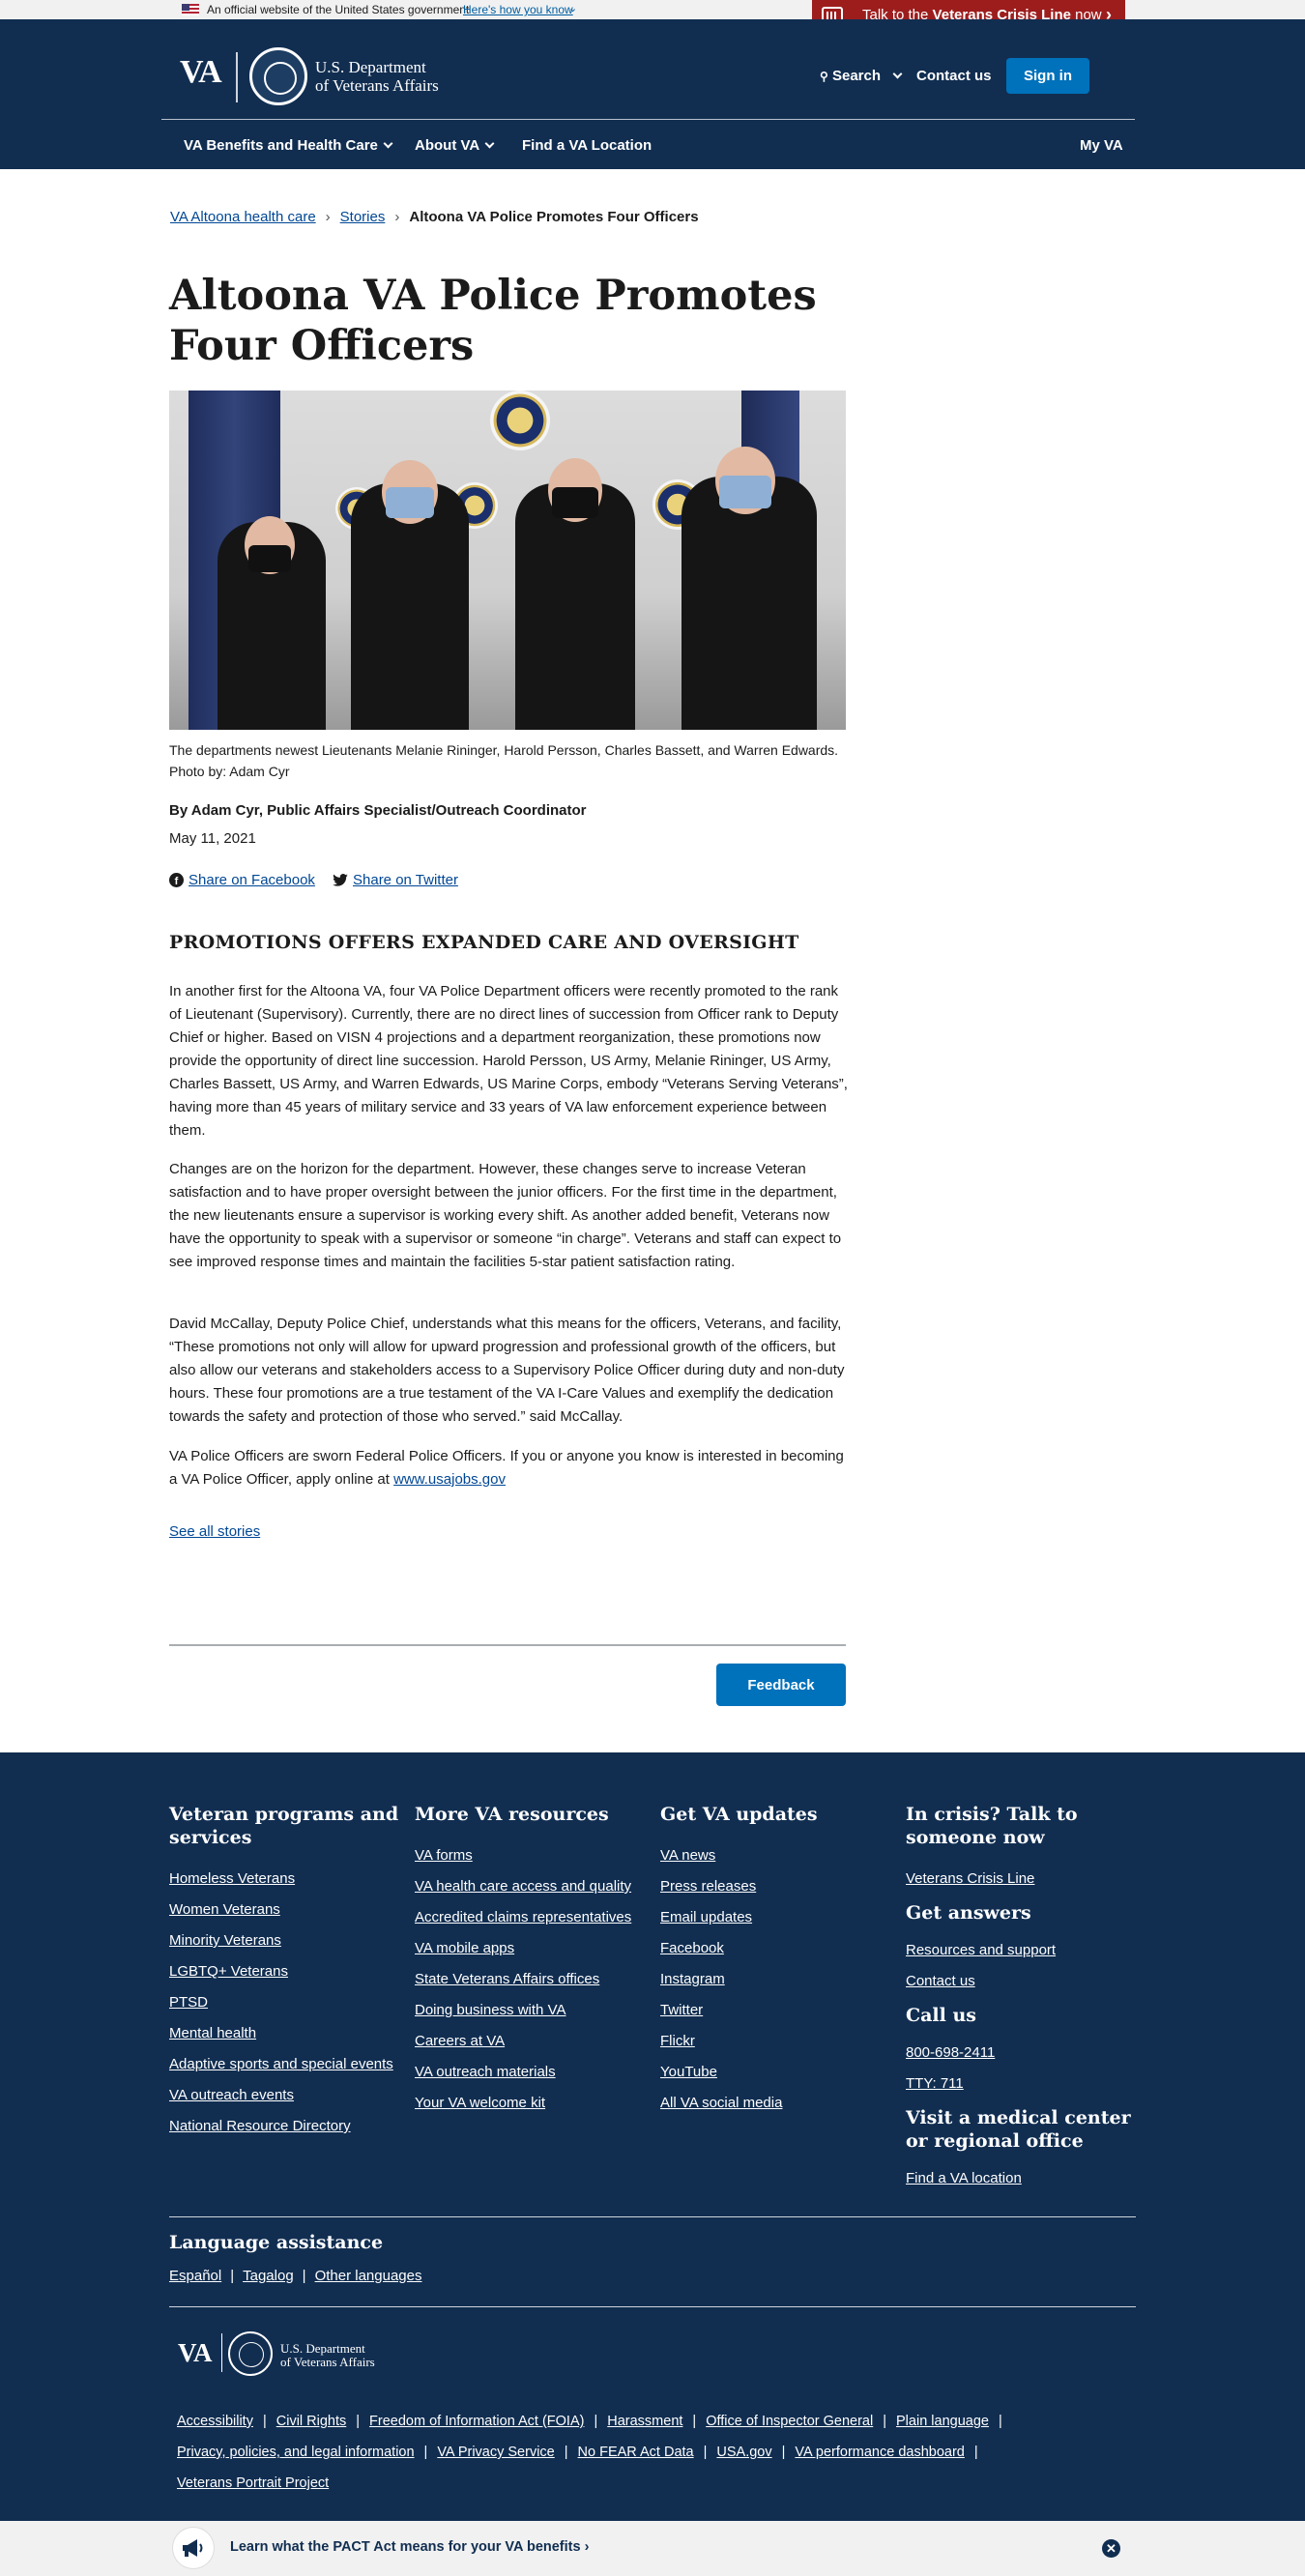 This screenshot has width=1305, height=2576. What do you see at coordinates (195, 2276) in the screenshot?
I see `language-link: Español` at bounding box center [195, 2276].